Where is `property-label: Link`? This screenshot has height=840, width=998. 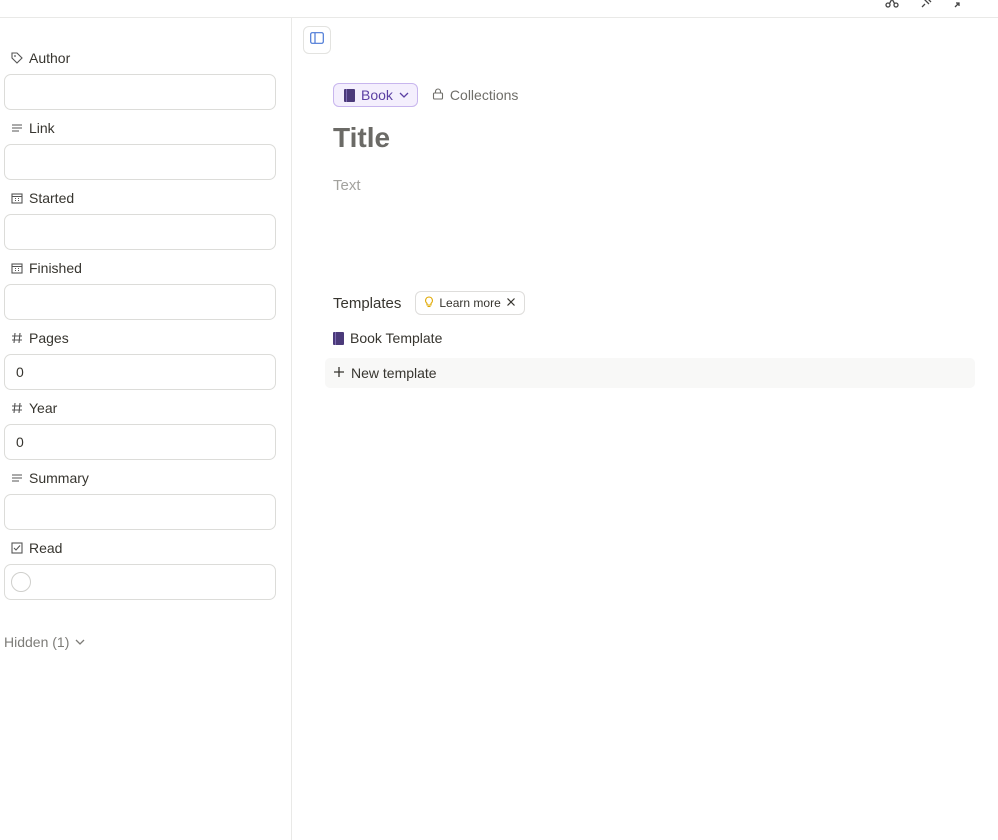 property-label: Link is located at coordinates (42, 128).